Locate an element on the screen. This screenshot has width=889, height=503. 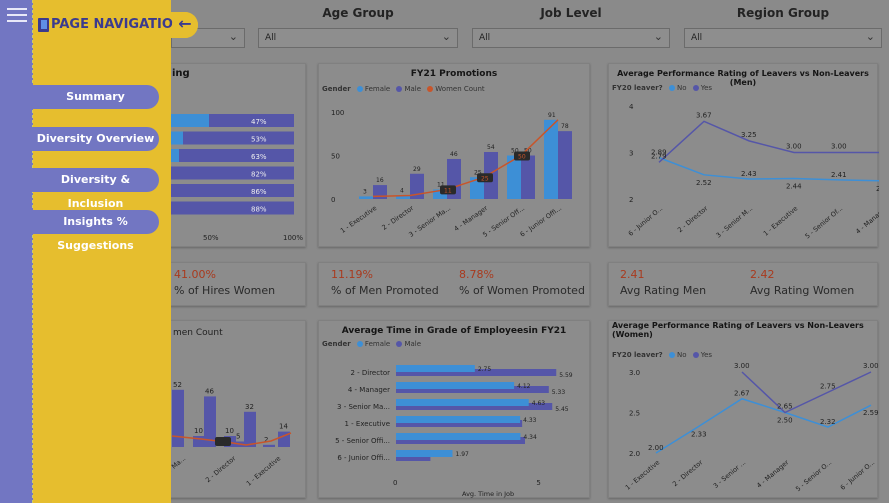
yes-data-label: 2.65 is located at coordinates (785, 407).